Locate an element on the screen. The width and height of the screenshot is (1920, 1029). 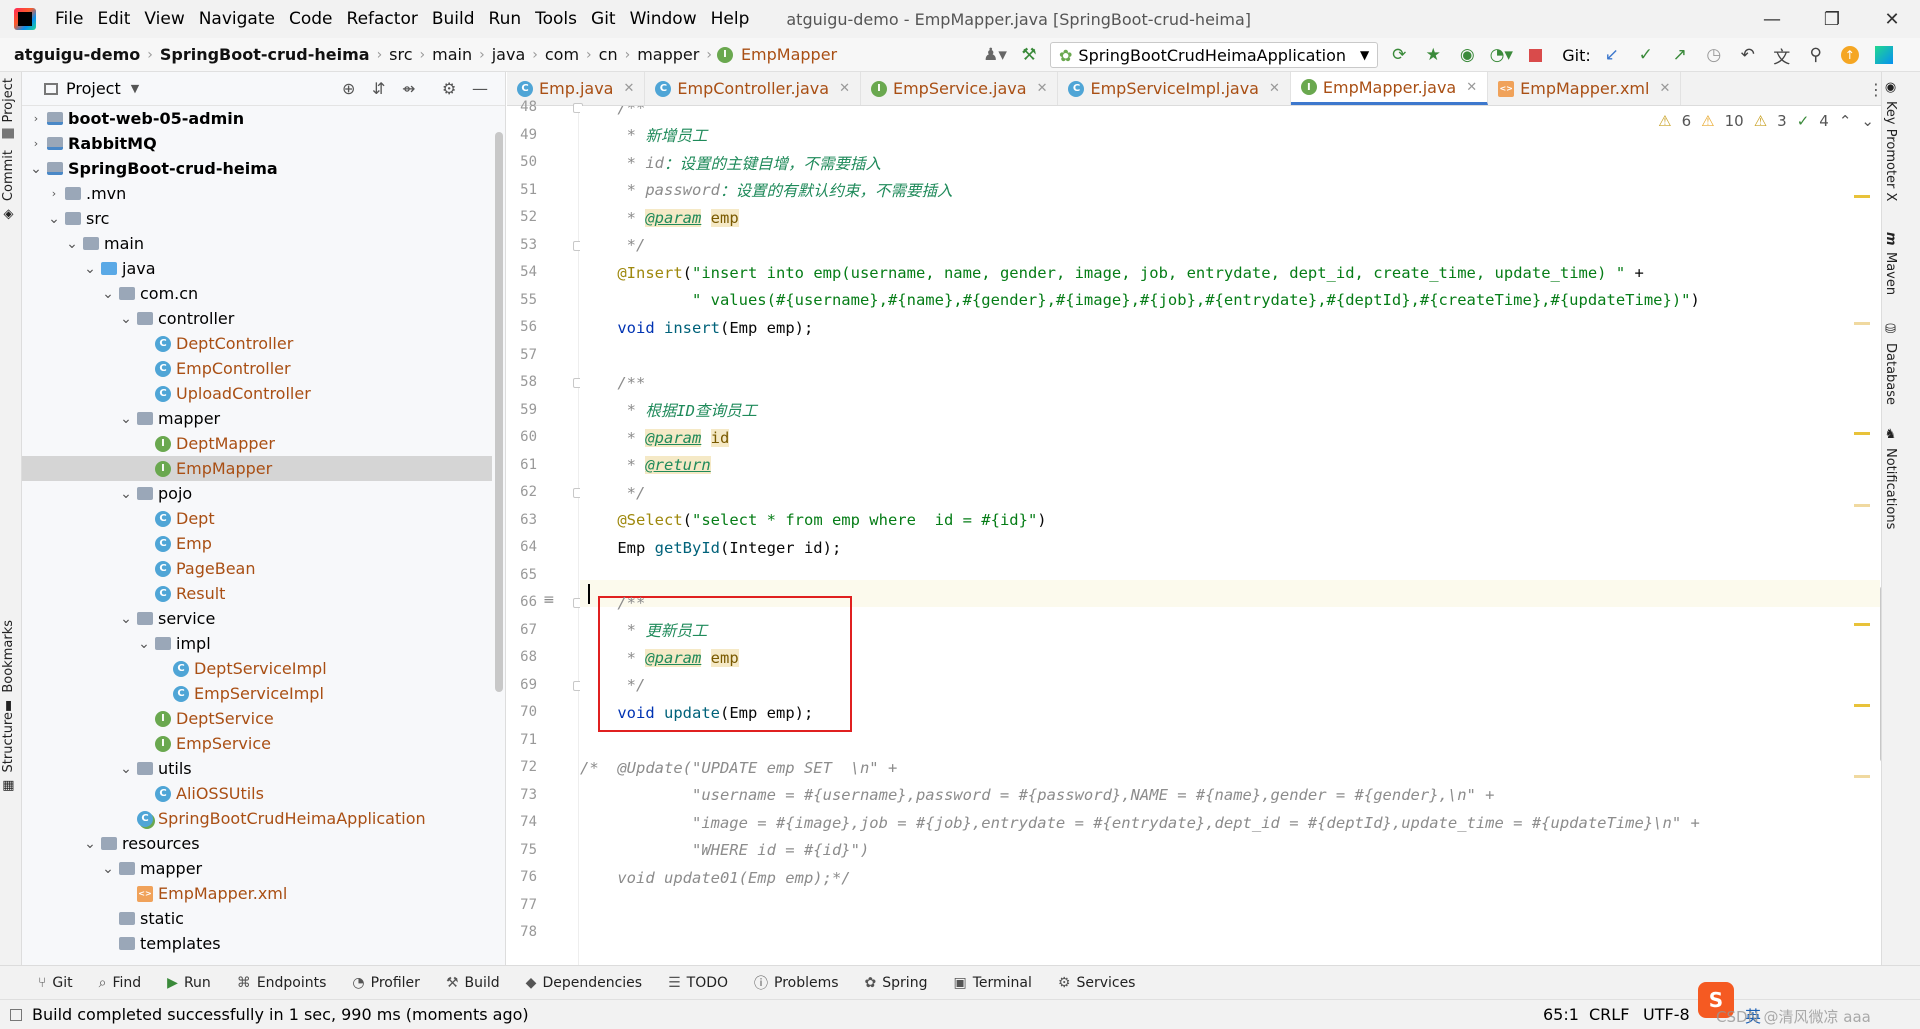
project-panel-title: Project is located at coordinates (93, 88).